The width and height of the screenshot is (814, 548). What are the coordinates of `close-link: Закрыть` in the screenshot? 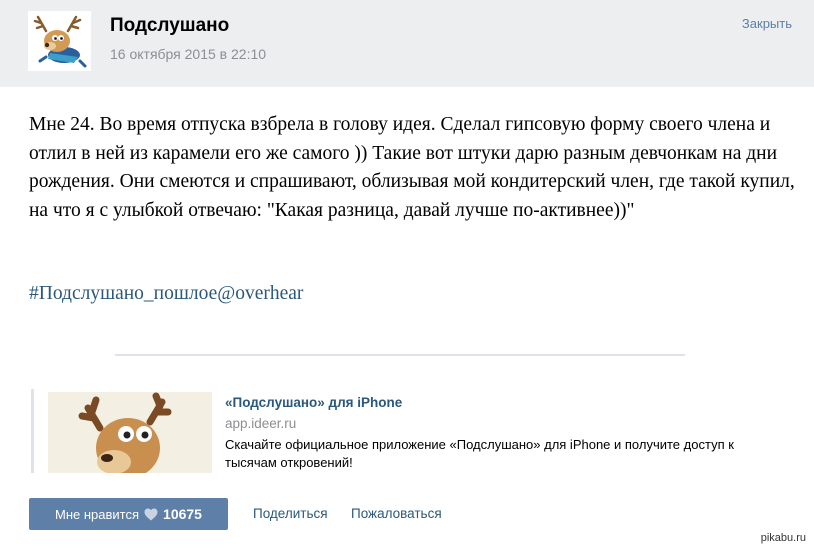 It's located at (767, 23).